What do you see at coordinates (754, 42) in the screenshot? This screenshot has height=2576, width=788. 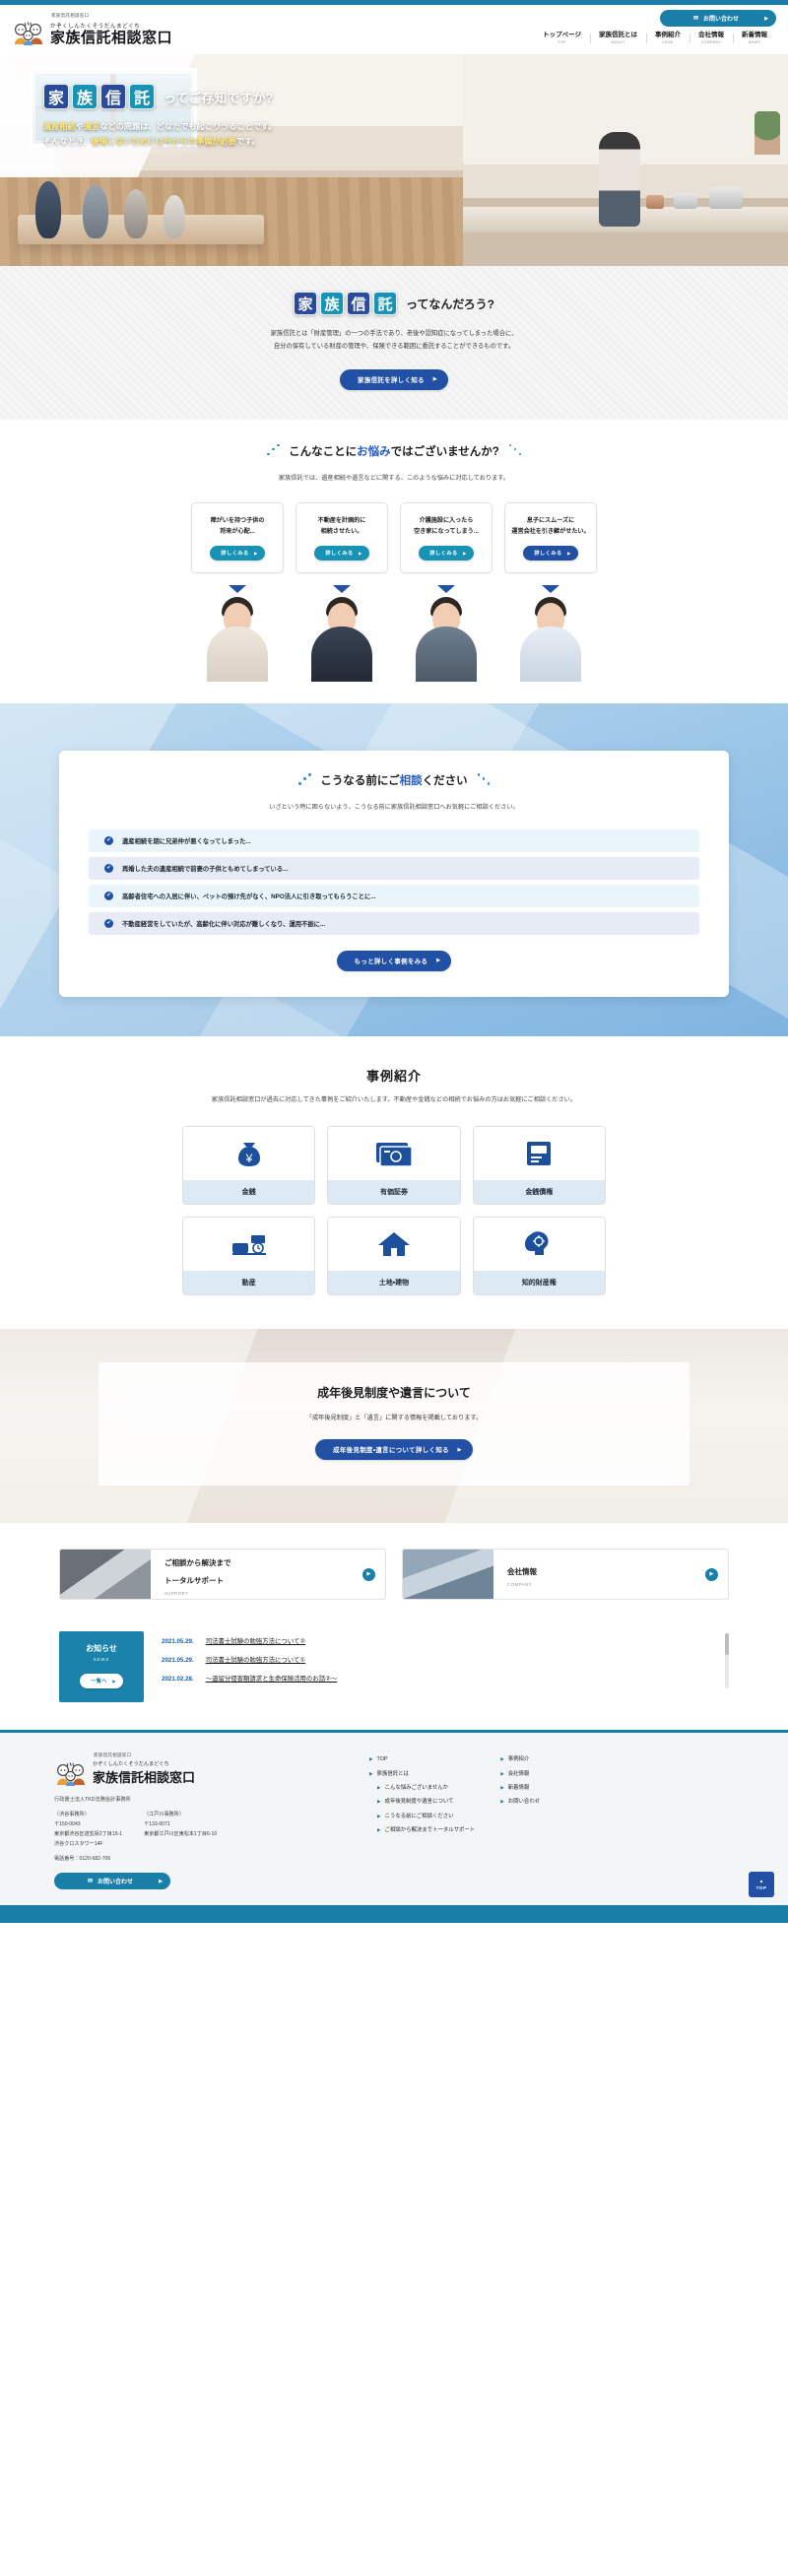 I see `nav-label-en: NEWS` at bounding box center [754, 42].